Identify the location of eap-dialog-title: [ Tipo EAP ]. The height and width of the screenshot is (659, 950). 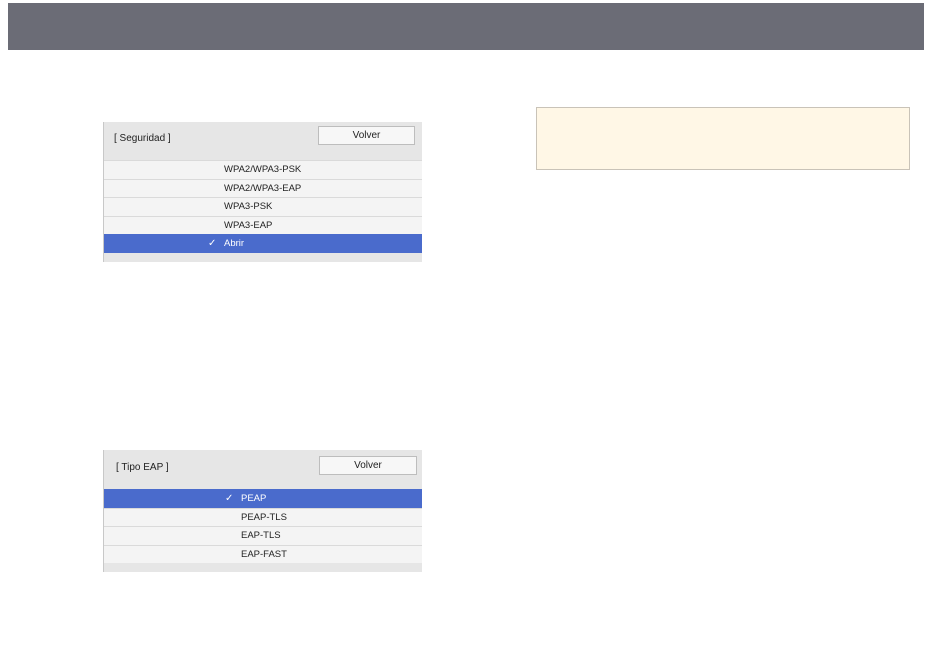
(142, 467).